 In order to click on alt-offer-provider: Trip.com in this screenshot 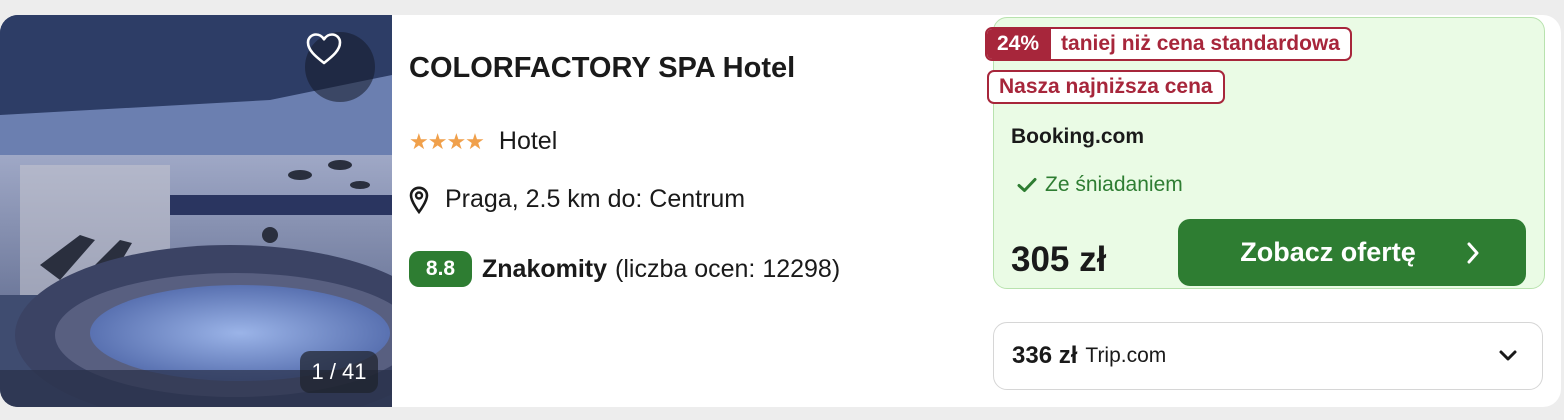, I will do `click(1126, 355)`.